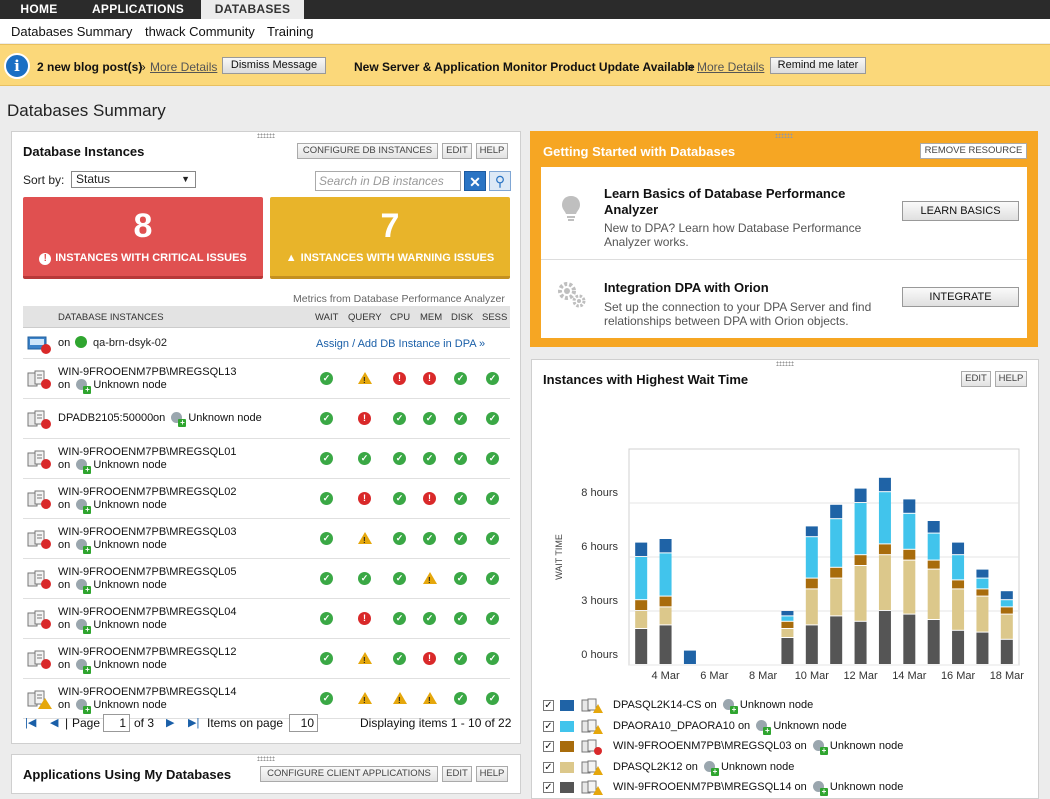 The height and width of the screenshot is (799, 1050). What do you see at coordinates (170, 722) in the screenshot?
I see `next-page-icon: ▶` at bounding box center [170, 722].